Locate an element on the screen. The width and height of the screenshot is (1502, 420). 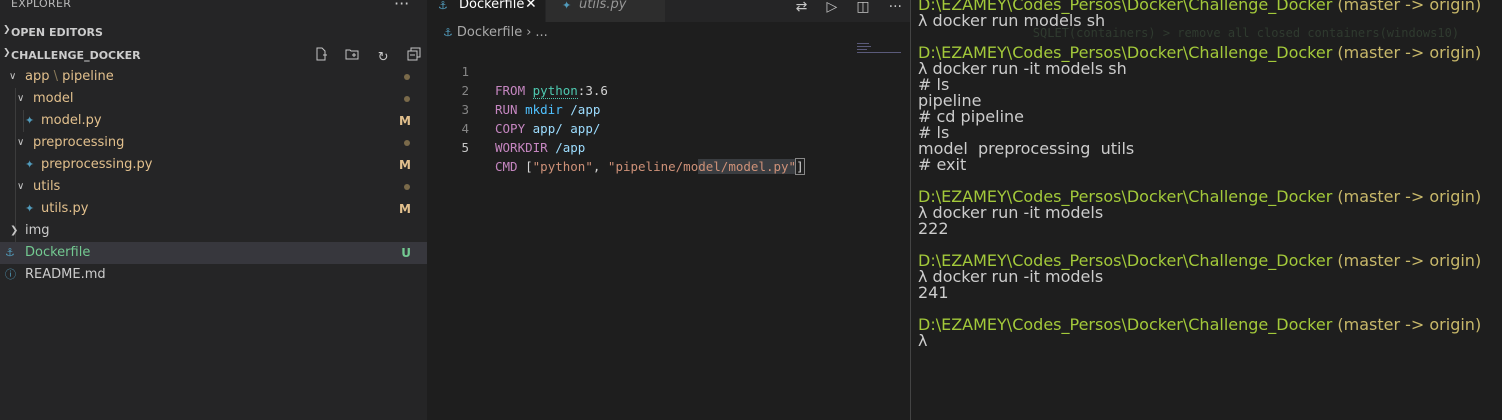
tree-item-label: README.md is located at coordinates (65, 274).